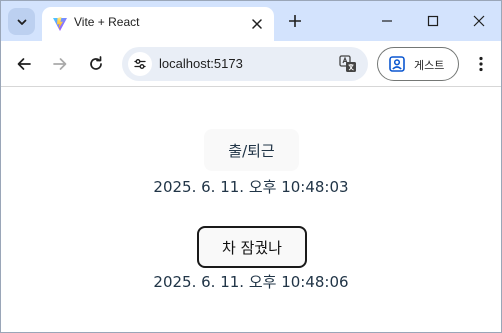 The width and height of the screenshot is (502, 333). Describe the element at coordinates (397, 64) in the screenshot. I see `person-badge-icon` at that location.